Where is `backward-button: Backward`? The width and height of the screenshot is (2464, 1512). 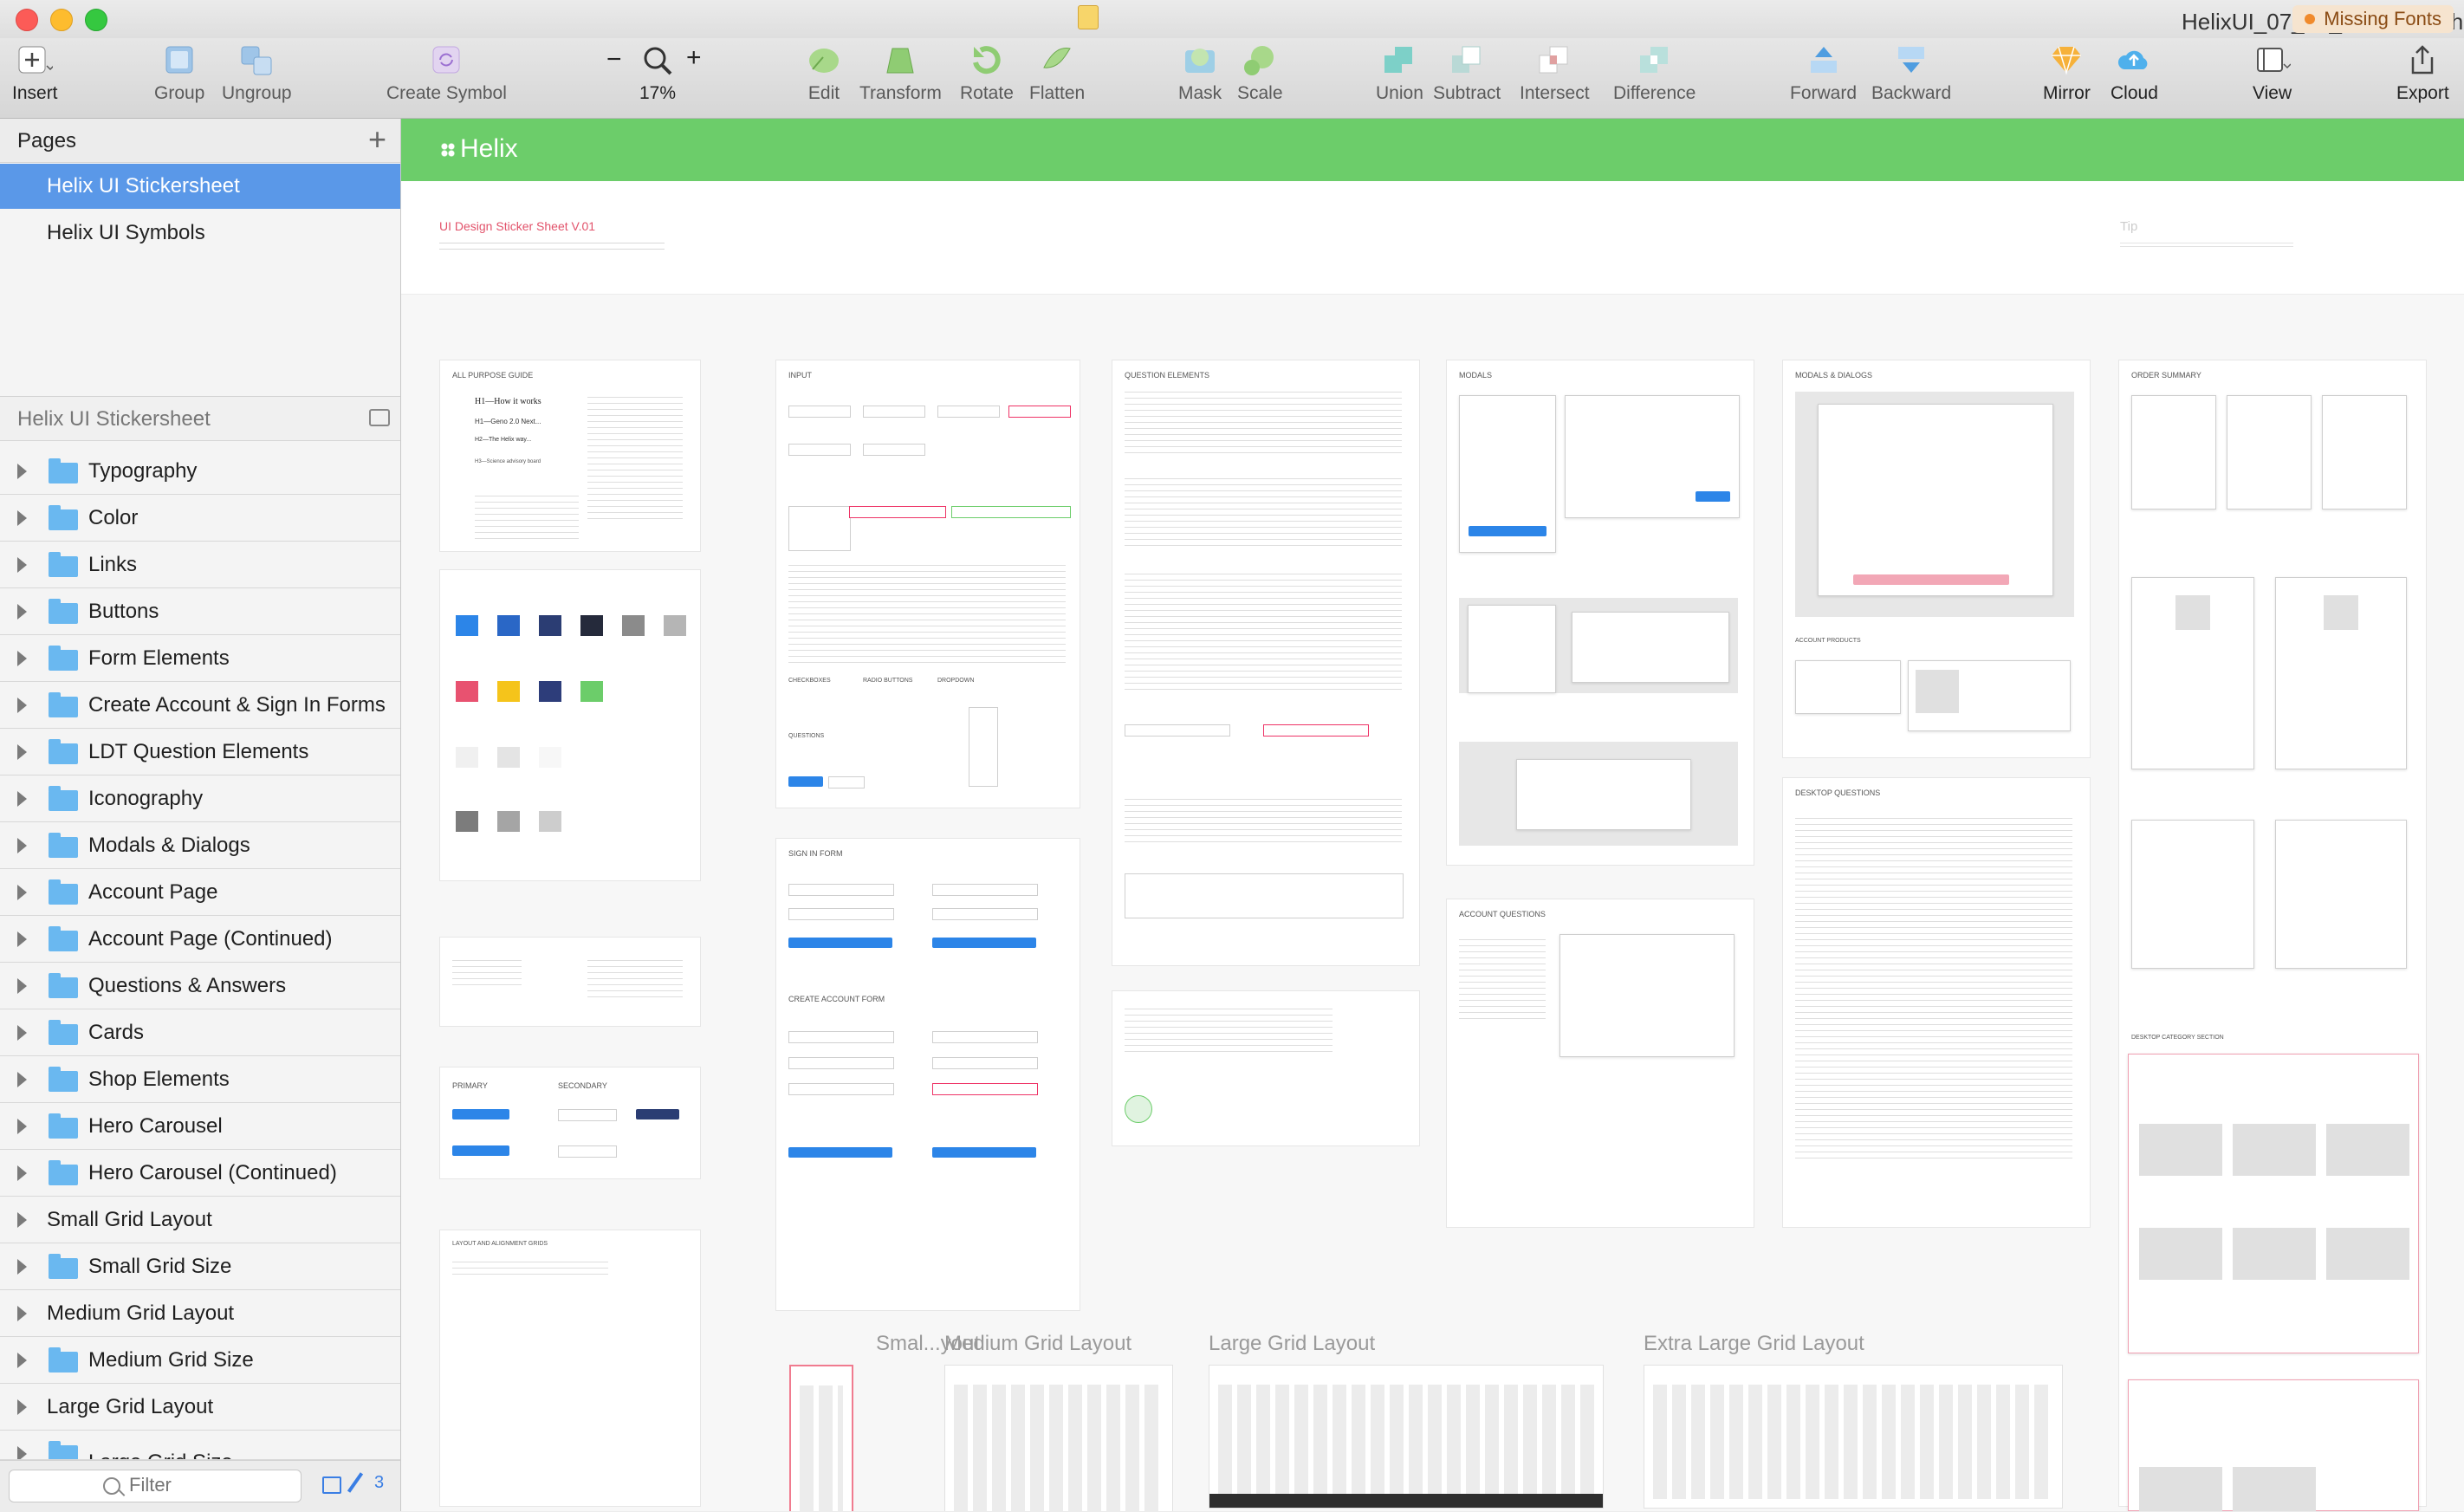 backward-button: Backward is located at coordinates (1911, 73).